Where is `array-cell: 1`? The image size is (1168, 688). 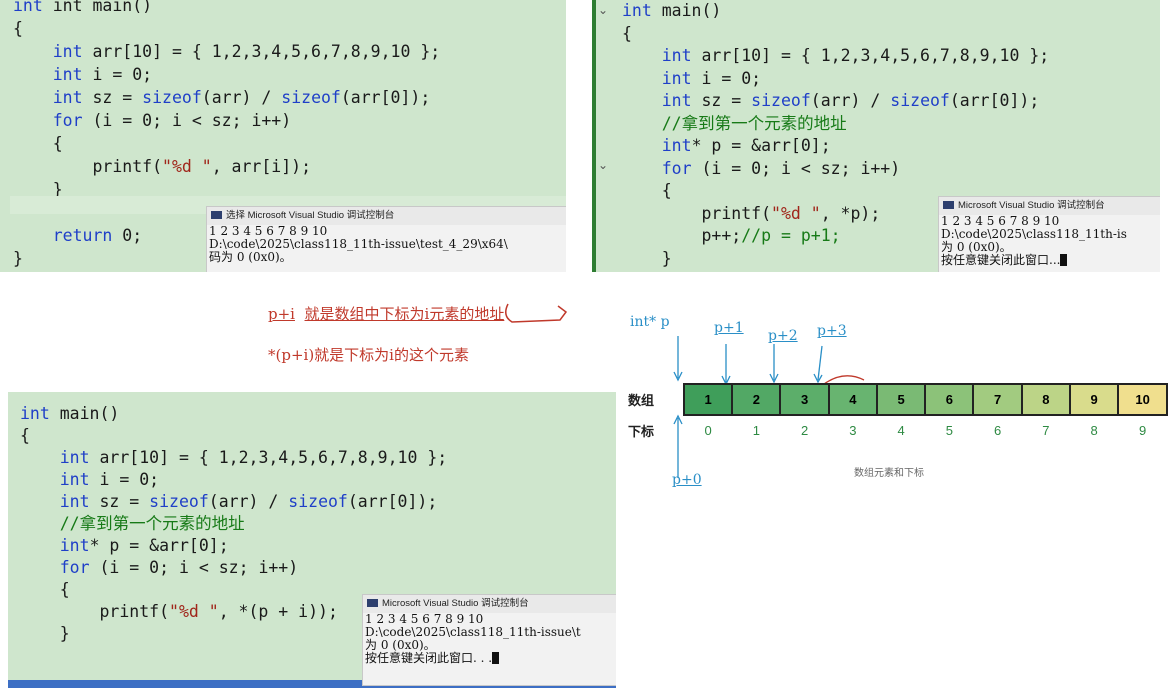 array-cell: 1 is located at coordinates (708, 399).